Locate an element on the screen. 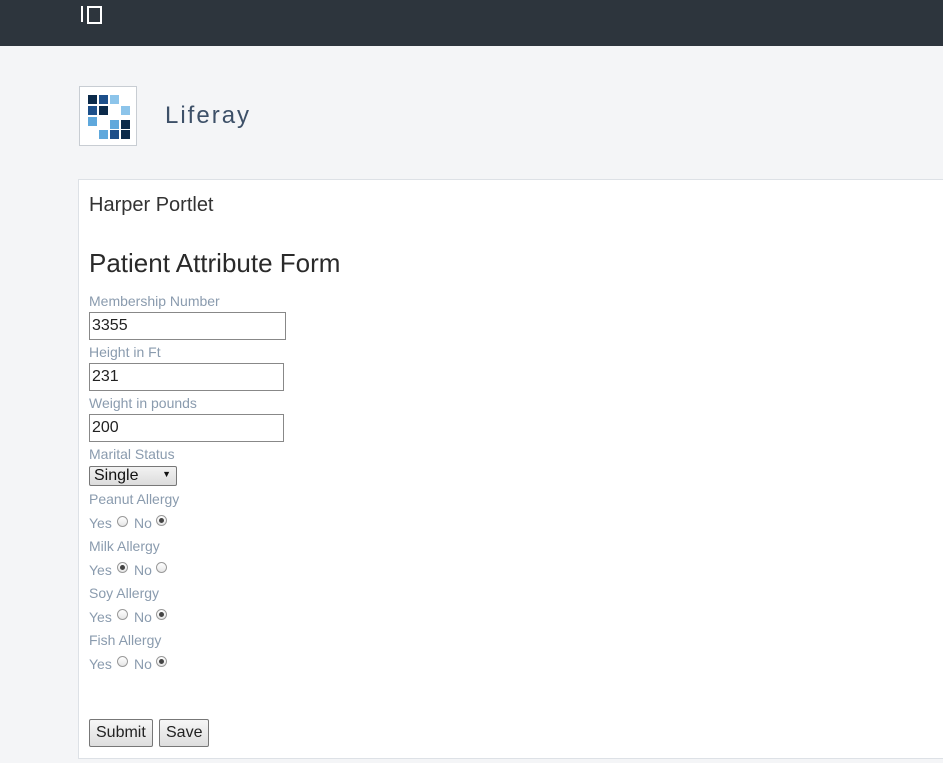 The height and width of the screenshot is (763, 943). top-navbar is located at coordinates (471, 23).